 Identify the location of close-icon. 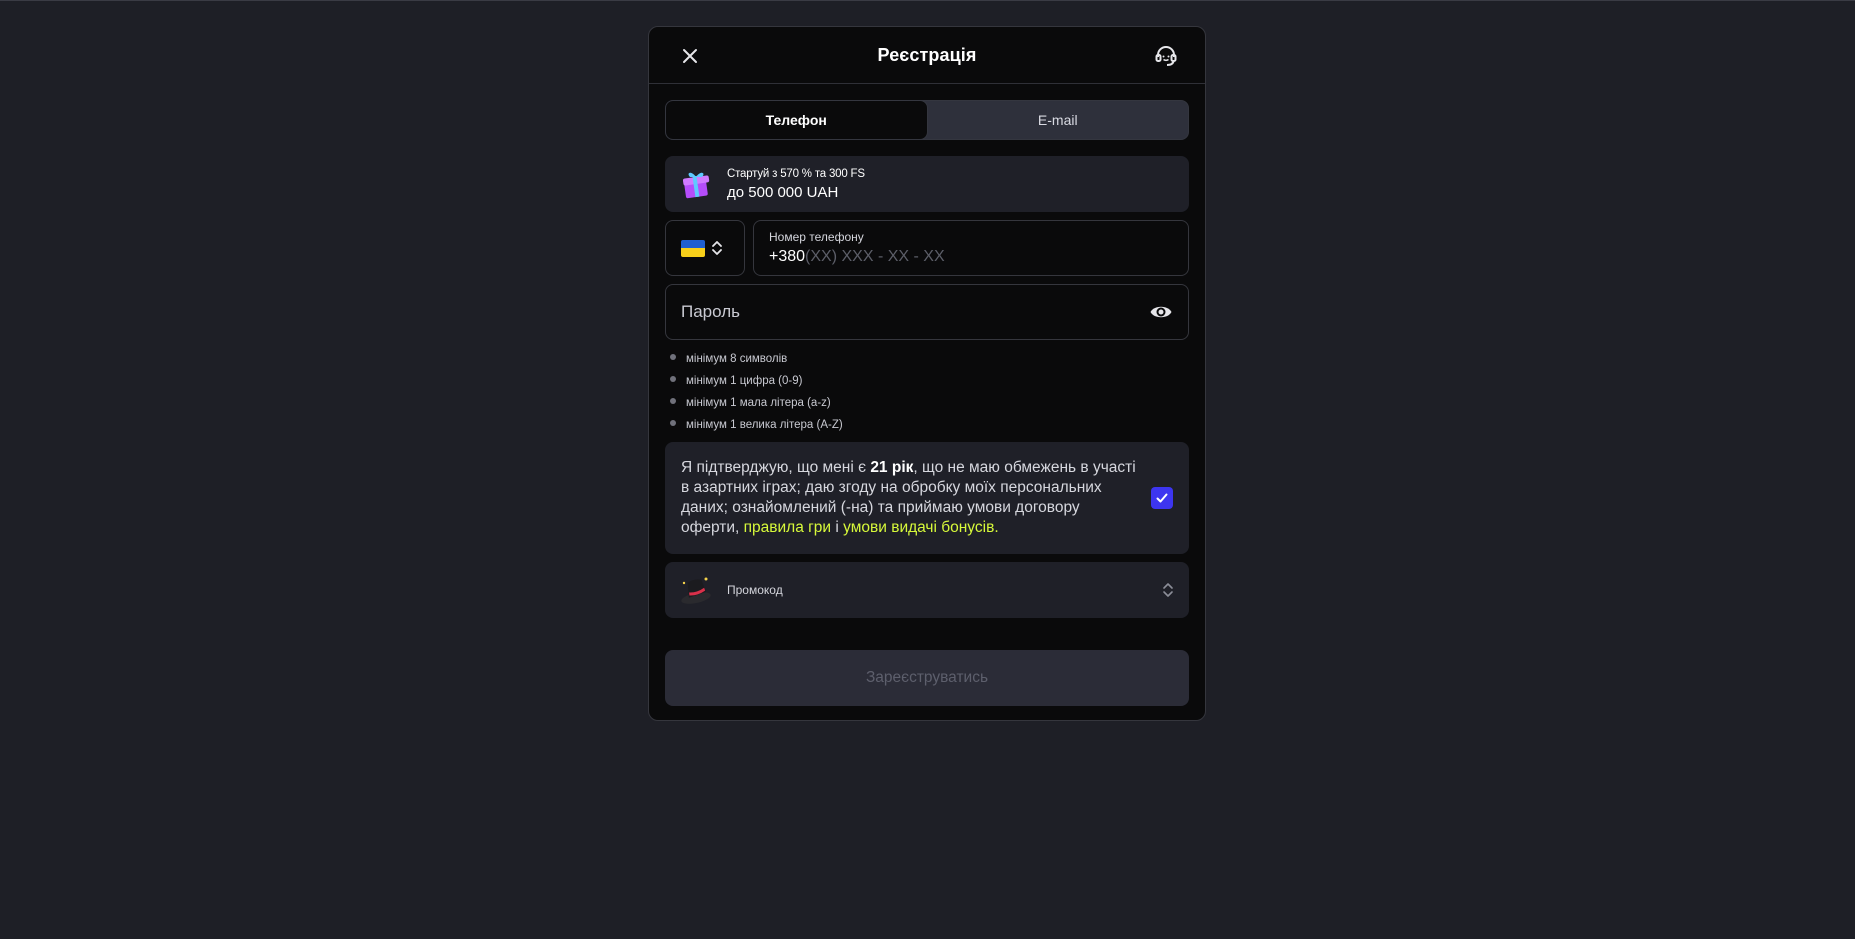
(690, 56).